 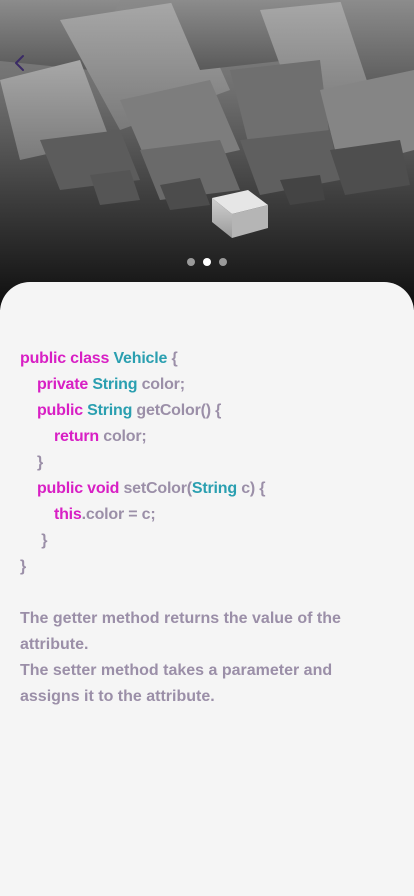 I want to click on code-line-7: this.color = c;, so click(x=142, y=515).